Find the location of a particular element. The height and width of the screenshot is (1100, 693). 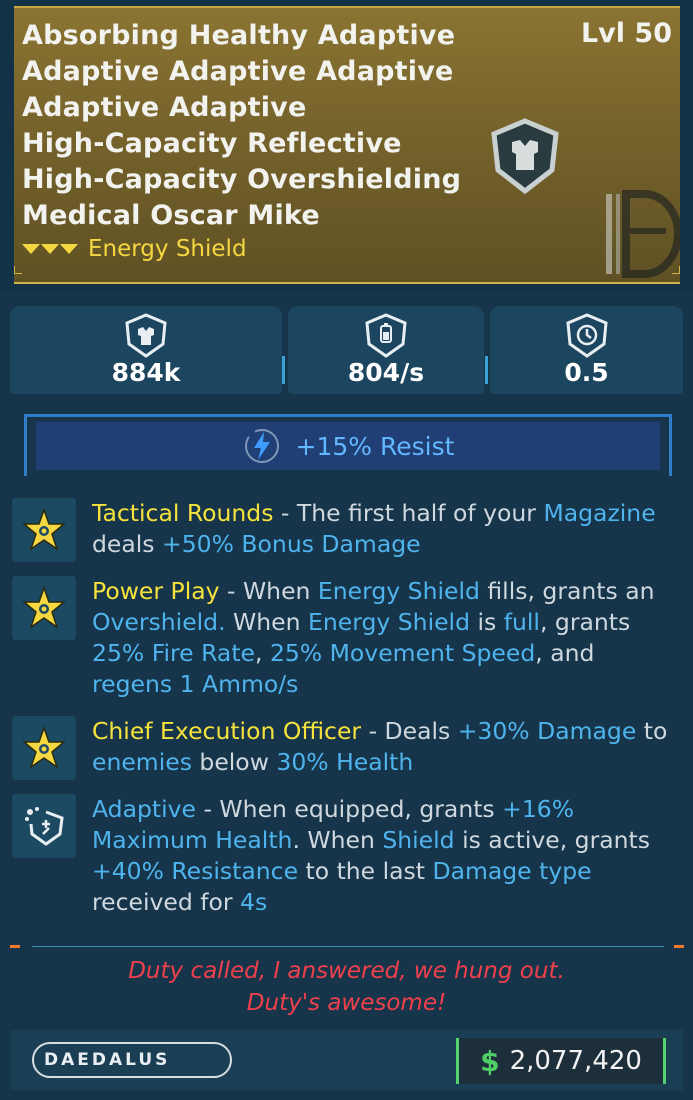

energy-shield-icon is located at coordinates (525, 156).